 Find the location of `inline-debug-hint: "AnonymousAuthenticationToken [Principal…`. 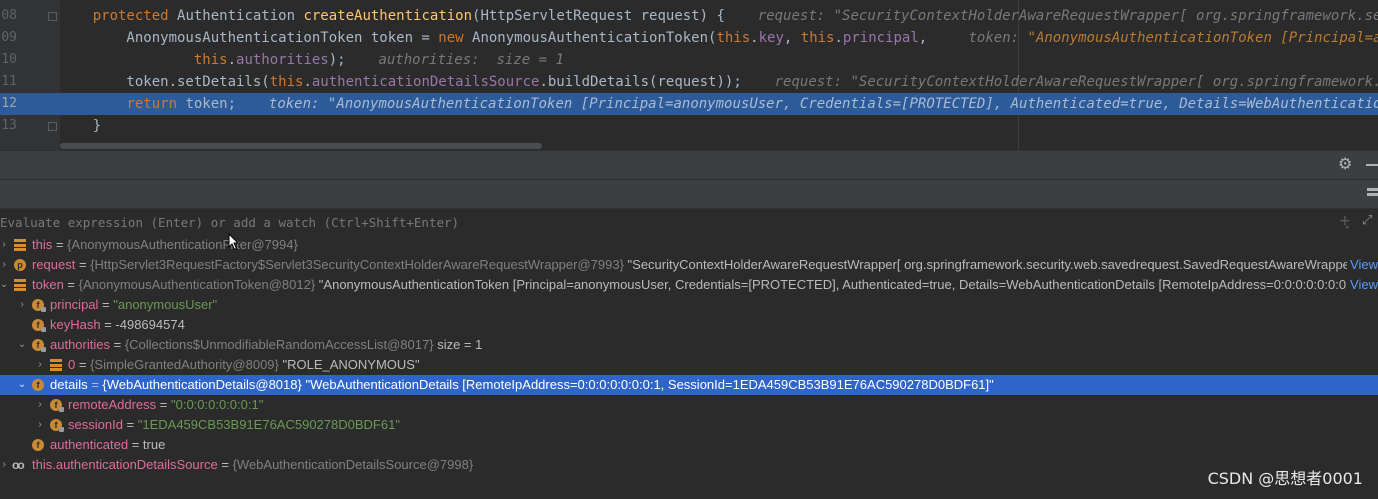

inline-debug-hint: "AnonymousAuthenticationToken [Principal… is located at coordinates (1202, 38).